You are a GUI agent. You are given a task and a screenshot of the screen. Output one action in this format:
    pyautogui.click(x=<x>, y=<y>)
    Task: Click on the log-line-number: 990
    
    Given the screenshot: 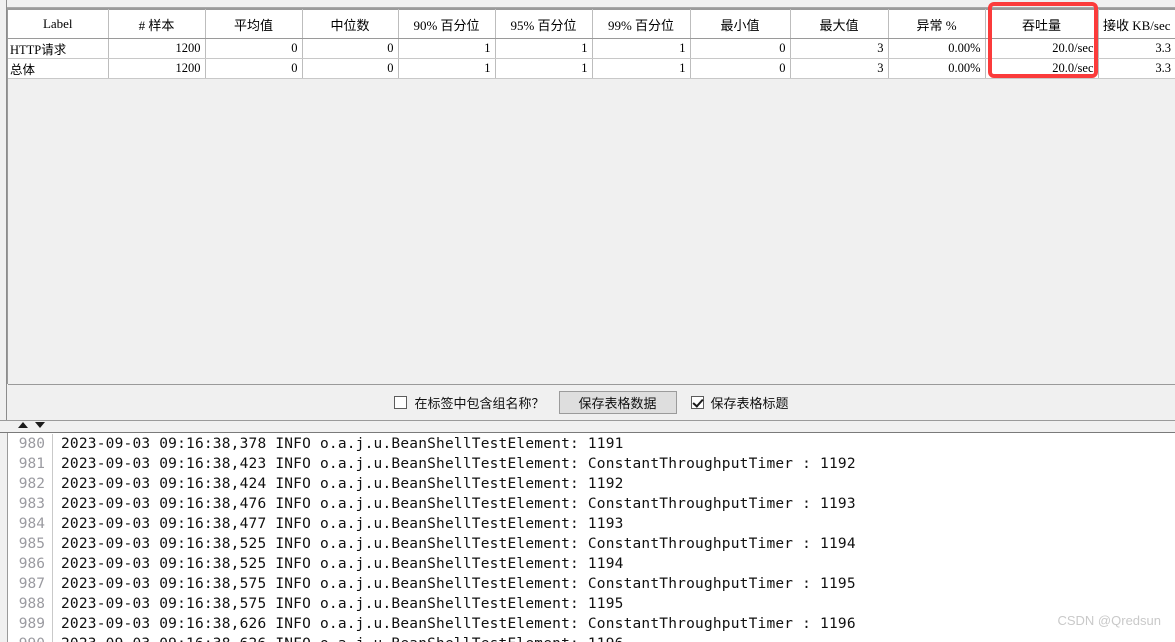 What is the action you would take?
    pyautogui.click(x=31, y=638)
    